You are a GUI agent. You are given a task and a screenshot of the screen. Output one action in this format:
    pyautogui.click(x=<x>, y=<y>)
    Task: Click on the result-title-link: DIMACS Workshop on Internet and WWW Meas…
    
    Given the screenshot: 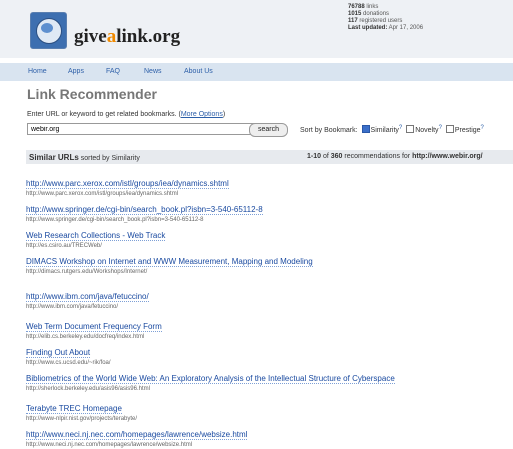 What is the action you would take?
    pyautogui.click(x=169, y=262)
    